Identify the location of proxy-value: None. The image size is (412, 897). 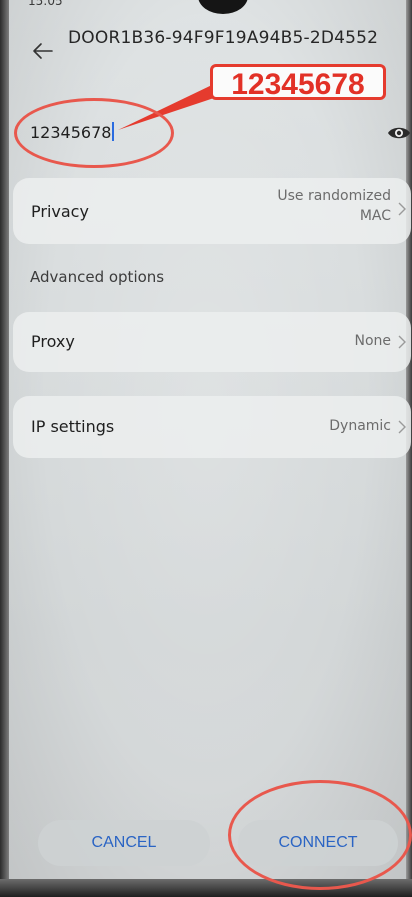
(372, 341).